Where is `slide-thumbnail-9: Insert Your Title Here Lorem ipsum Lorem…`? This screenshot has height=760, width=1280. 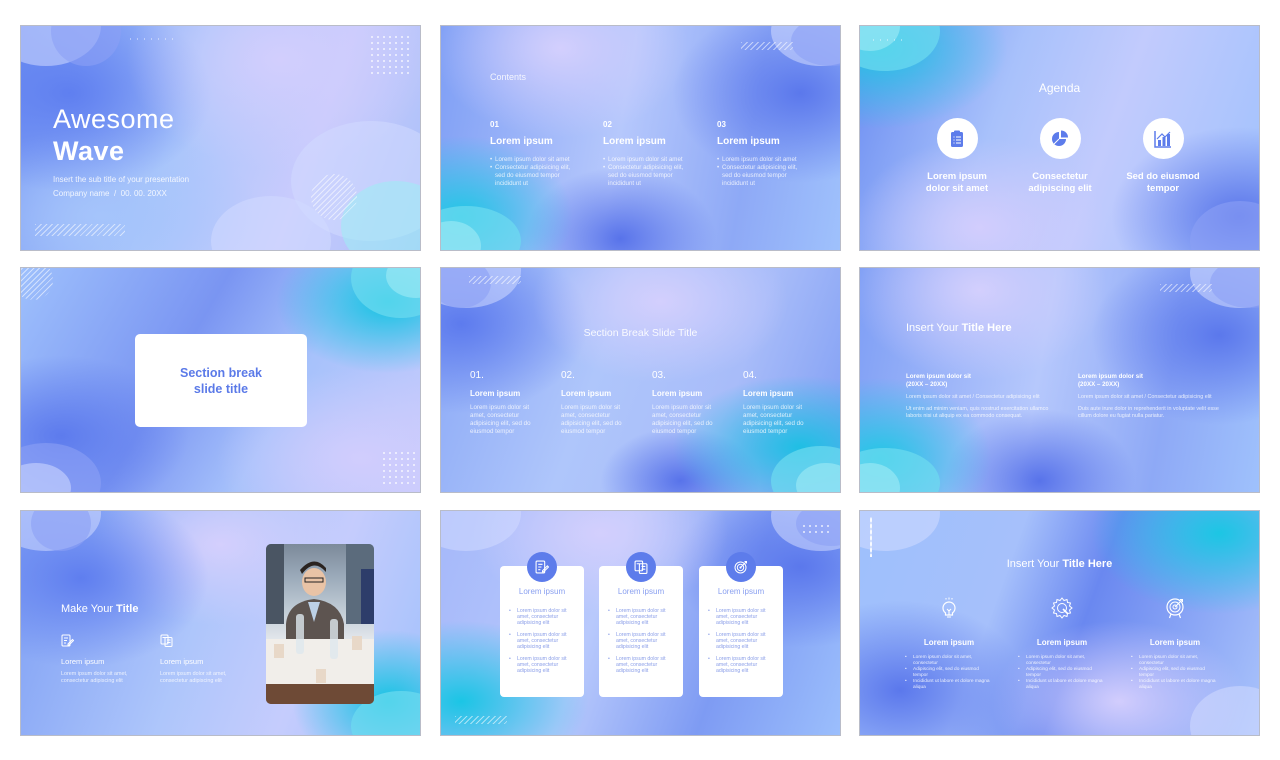 slide-thumbnail-9: Insert Your Title Here Lorem ipsum Lorem… is located at coordinates (1059, 623).